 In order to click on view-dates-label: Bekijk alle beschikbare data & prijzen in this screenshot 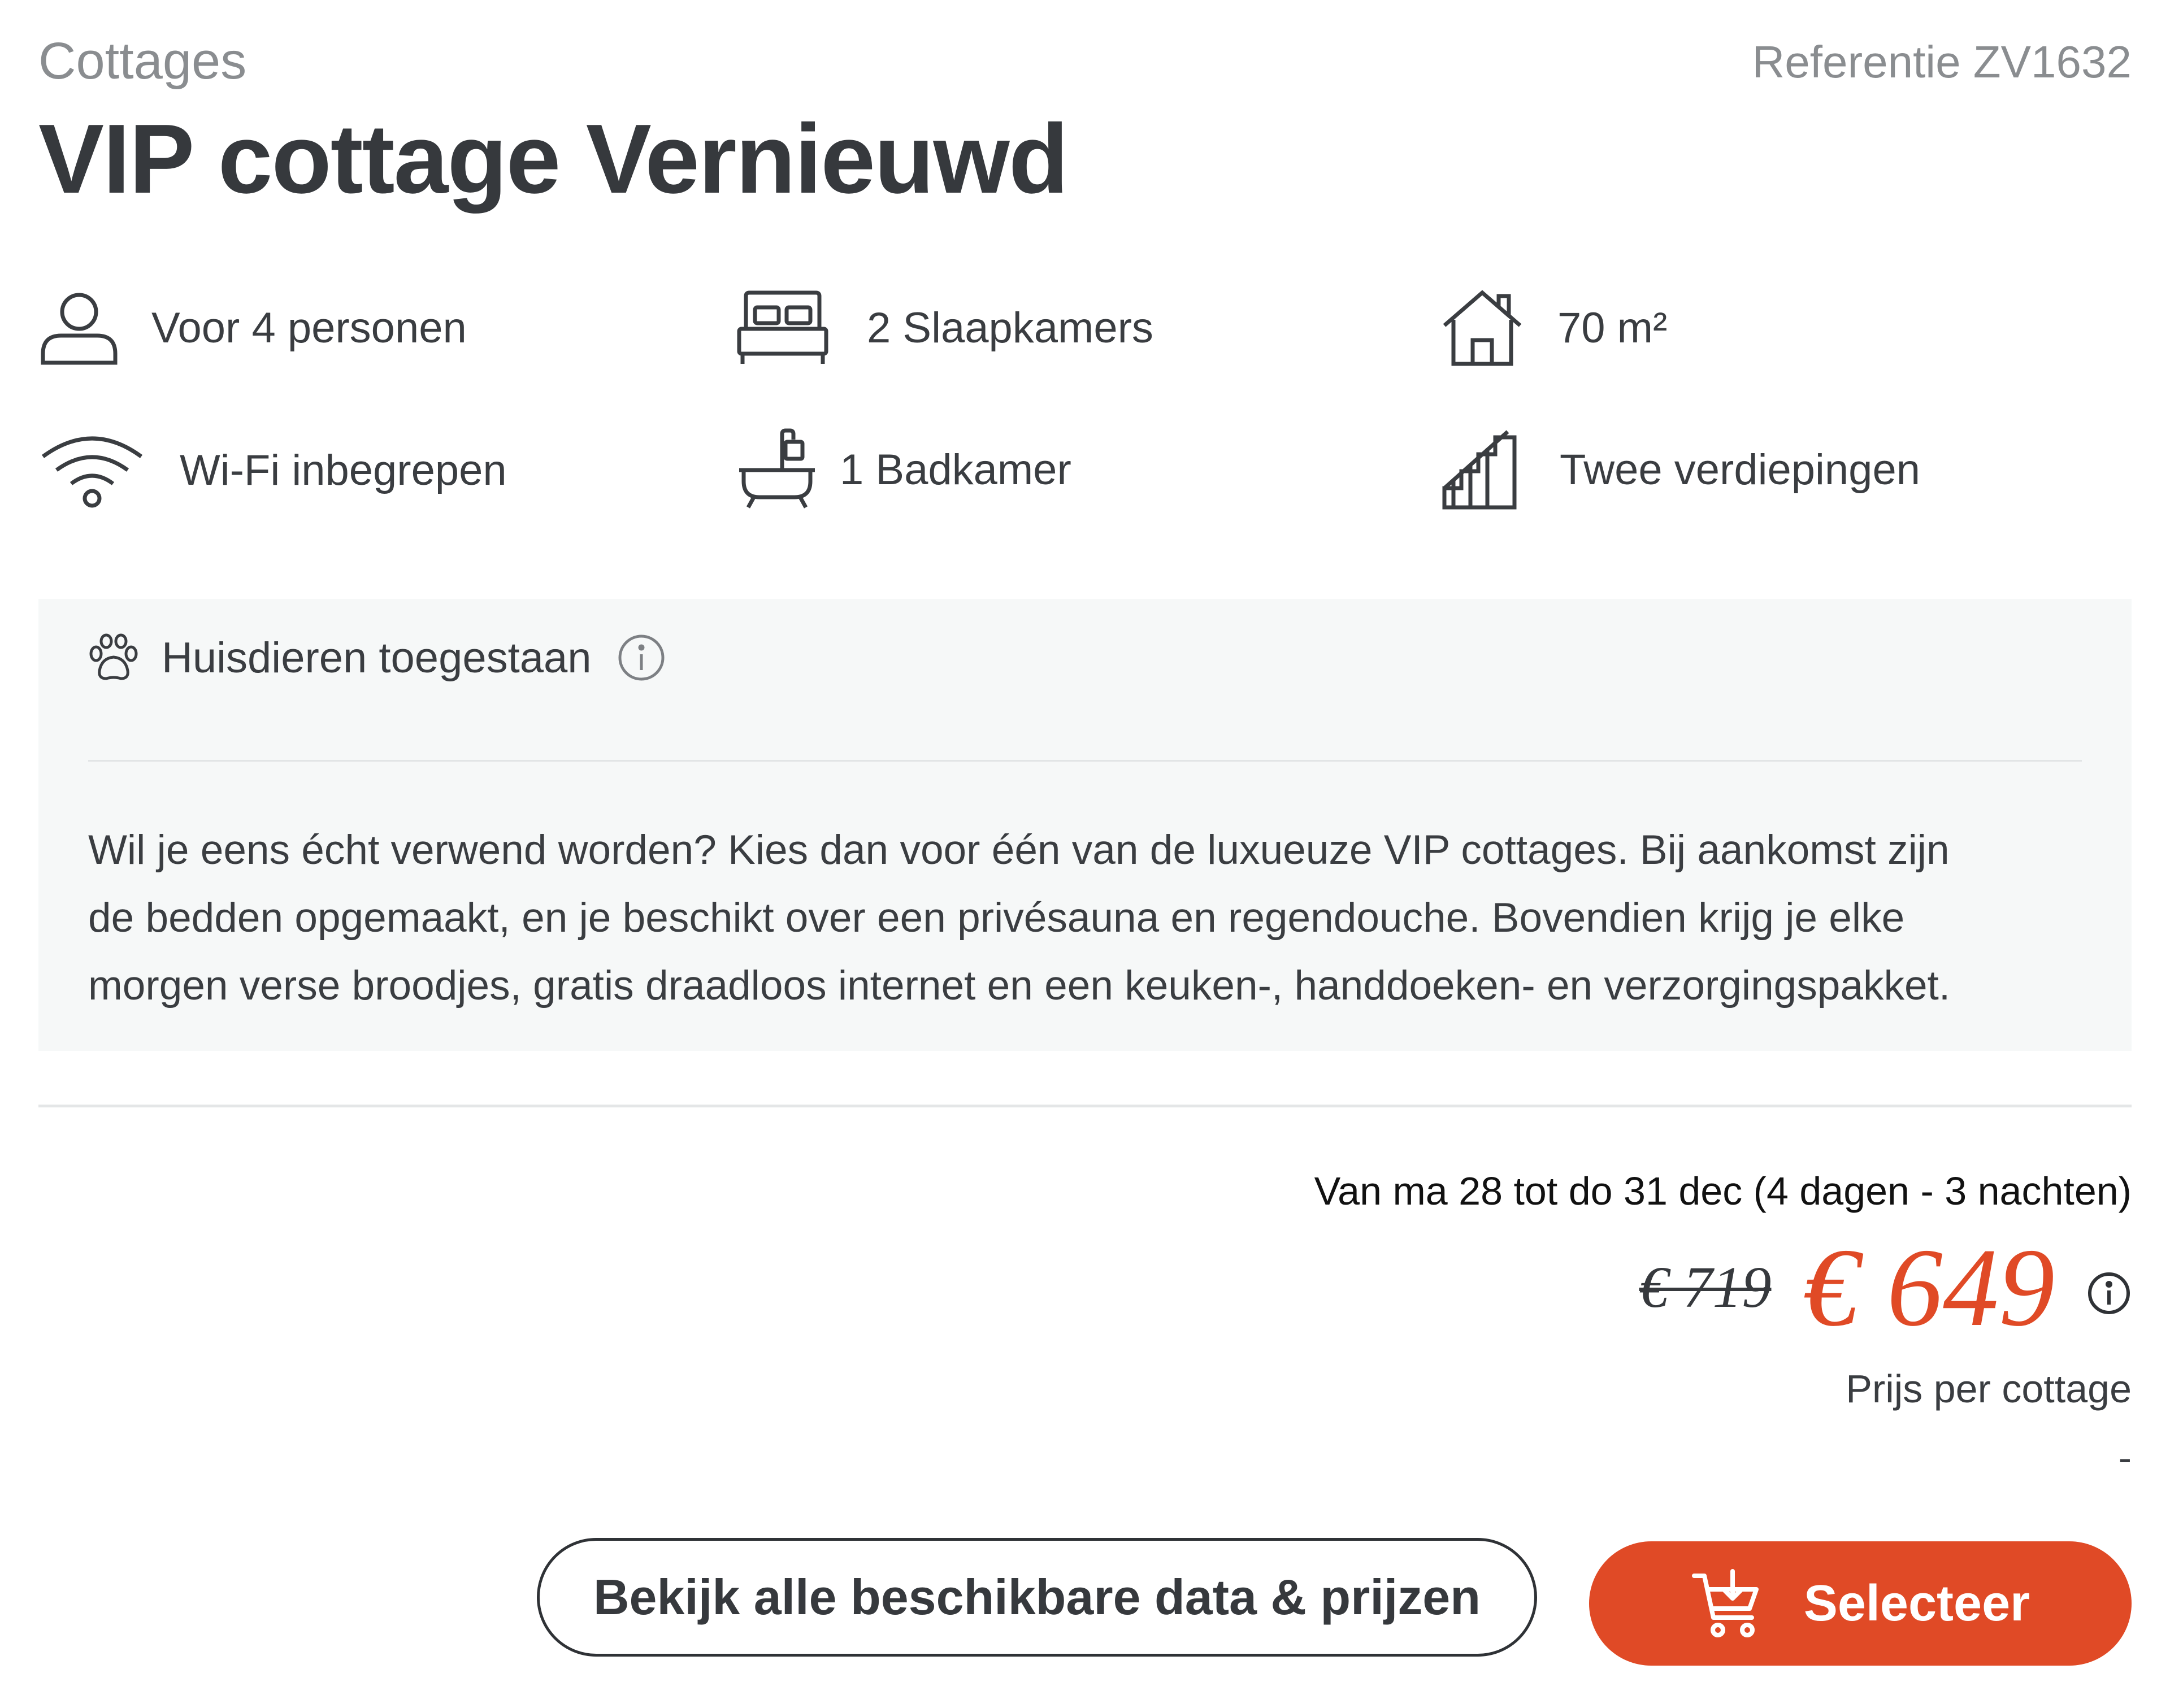, I will do `click(1037, 1597)`.